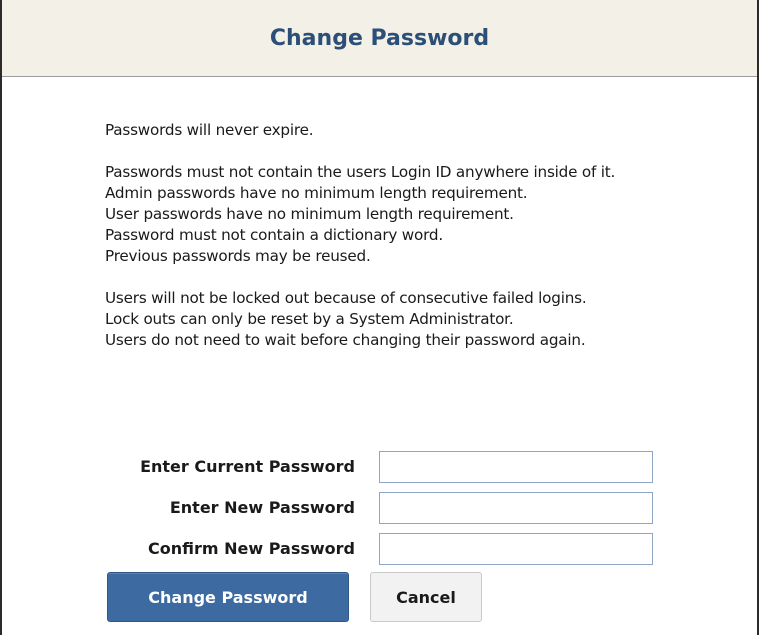  Describe the element at coordinates (516, 508) in the screenshot. I see `new-password-input` at that location.